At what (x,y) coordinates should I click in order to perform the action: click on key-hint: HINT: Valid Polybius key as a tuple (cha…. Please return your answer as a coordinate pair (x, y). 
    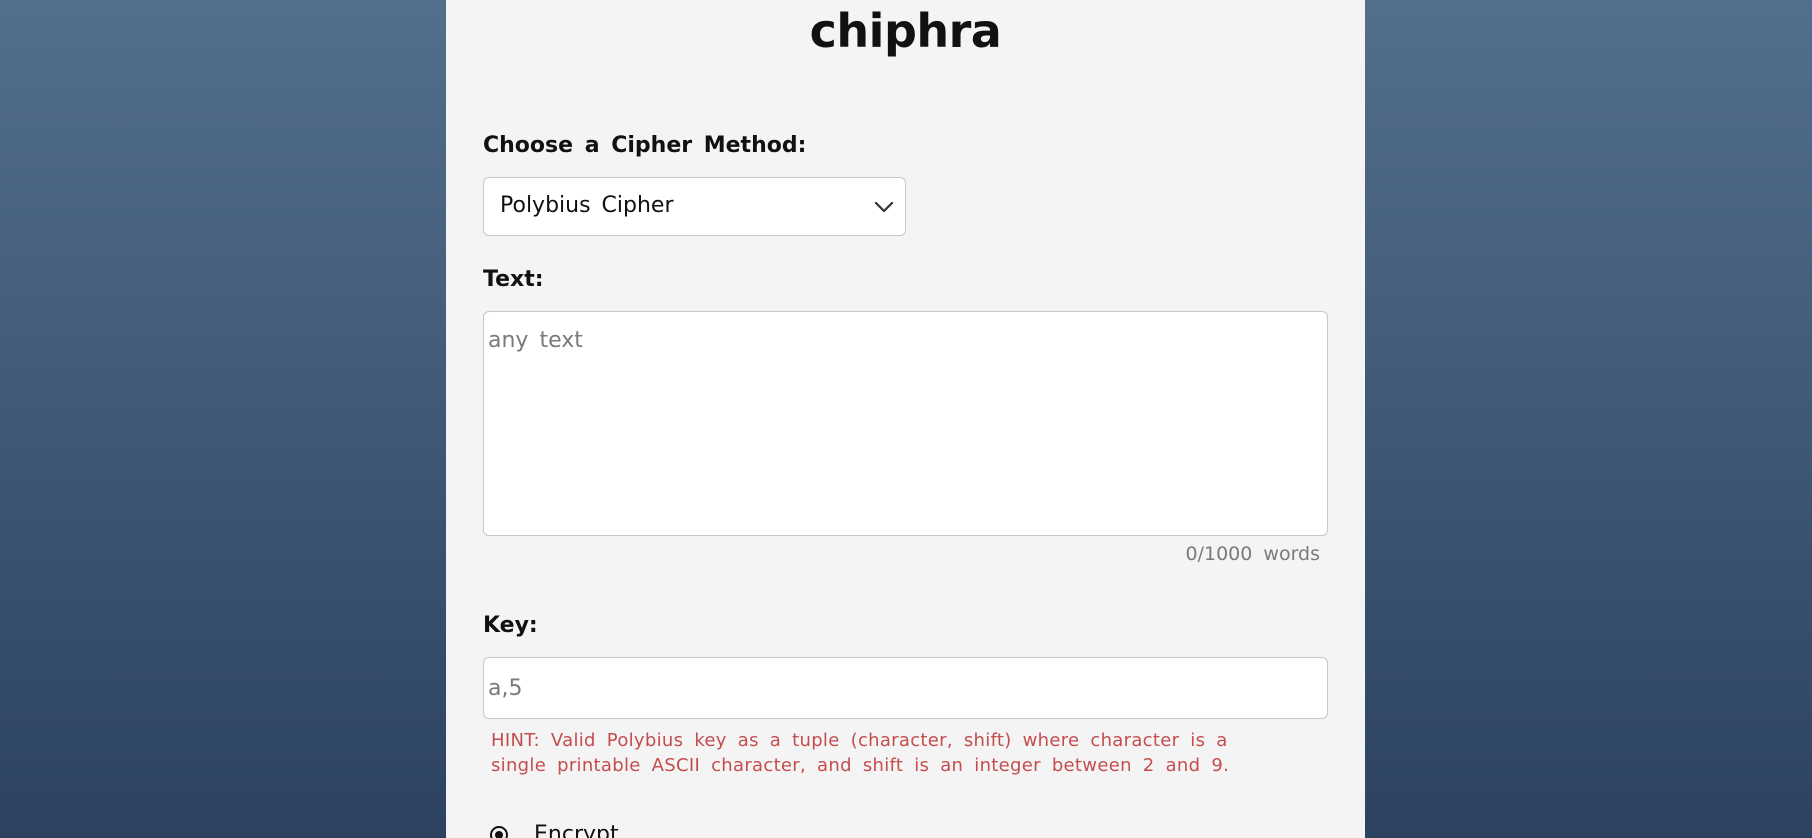
    Looking at the image, I should click on (860, 753).